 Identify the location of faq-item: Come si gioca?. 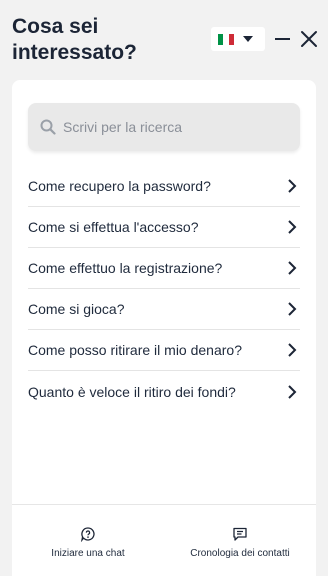
(164, 309).